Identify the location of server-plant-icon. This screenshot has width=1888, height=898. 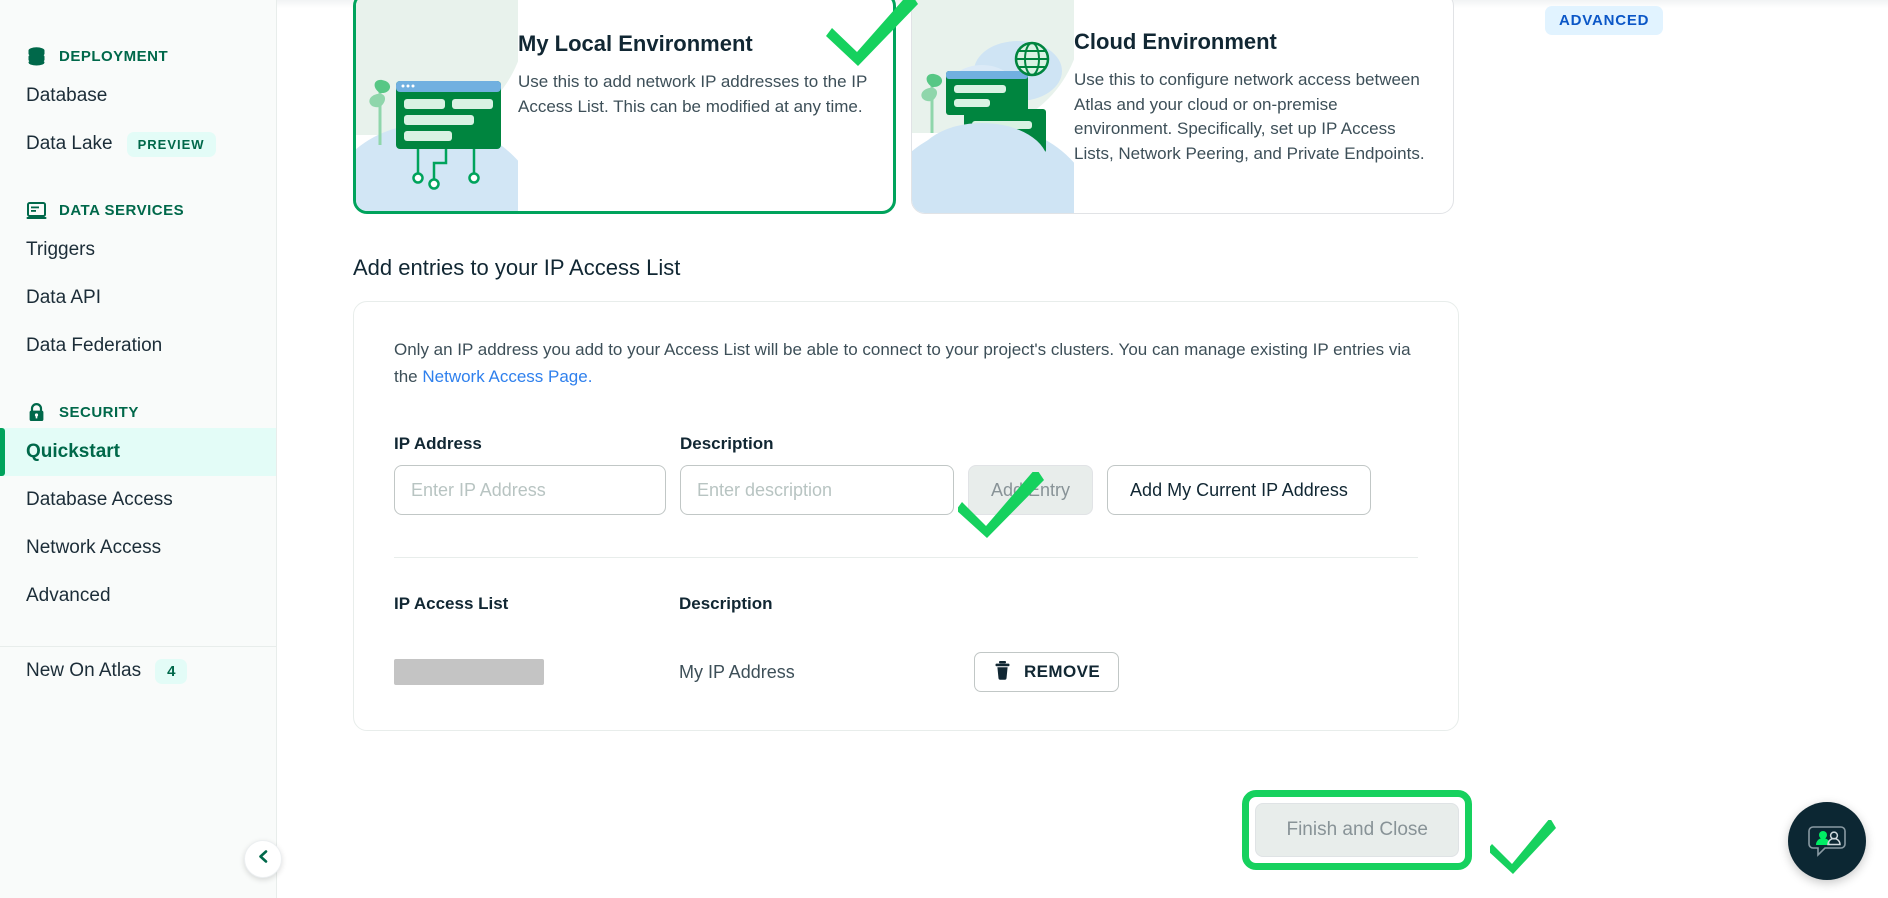
(435, 134).